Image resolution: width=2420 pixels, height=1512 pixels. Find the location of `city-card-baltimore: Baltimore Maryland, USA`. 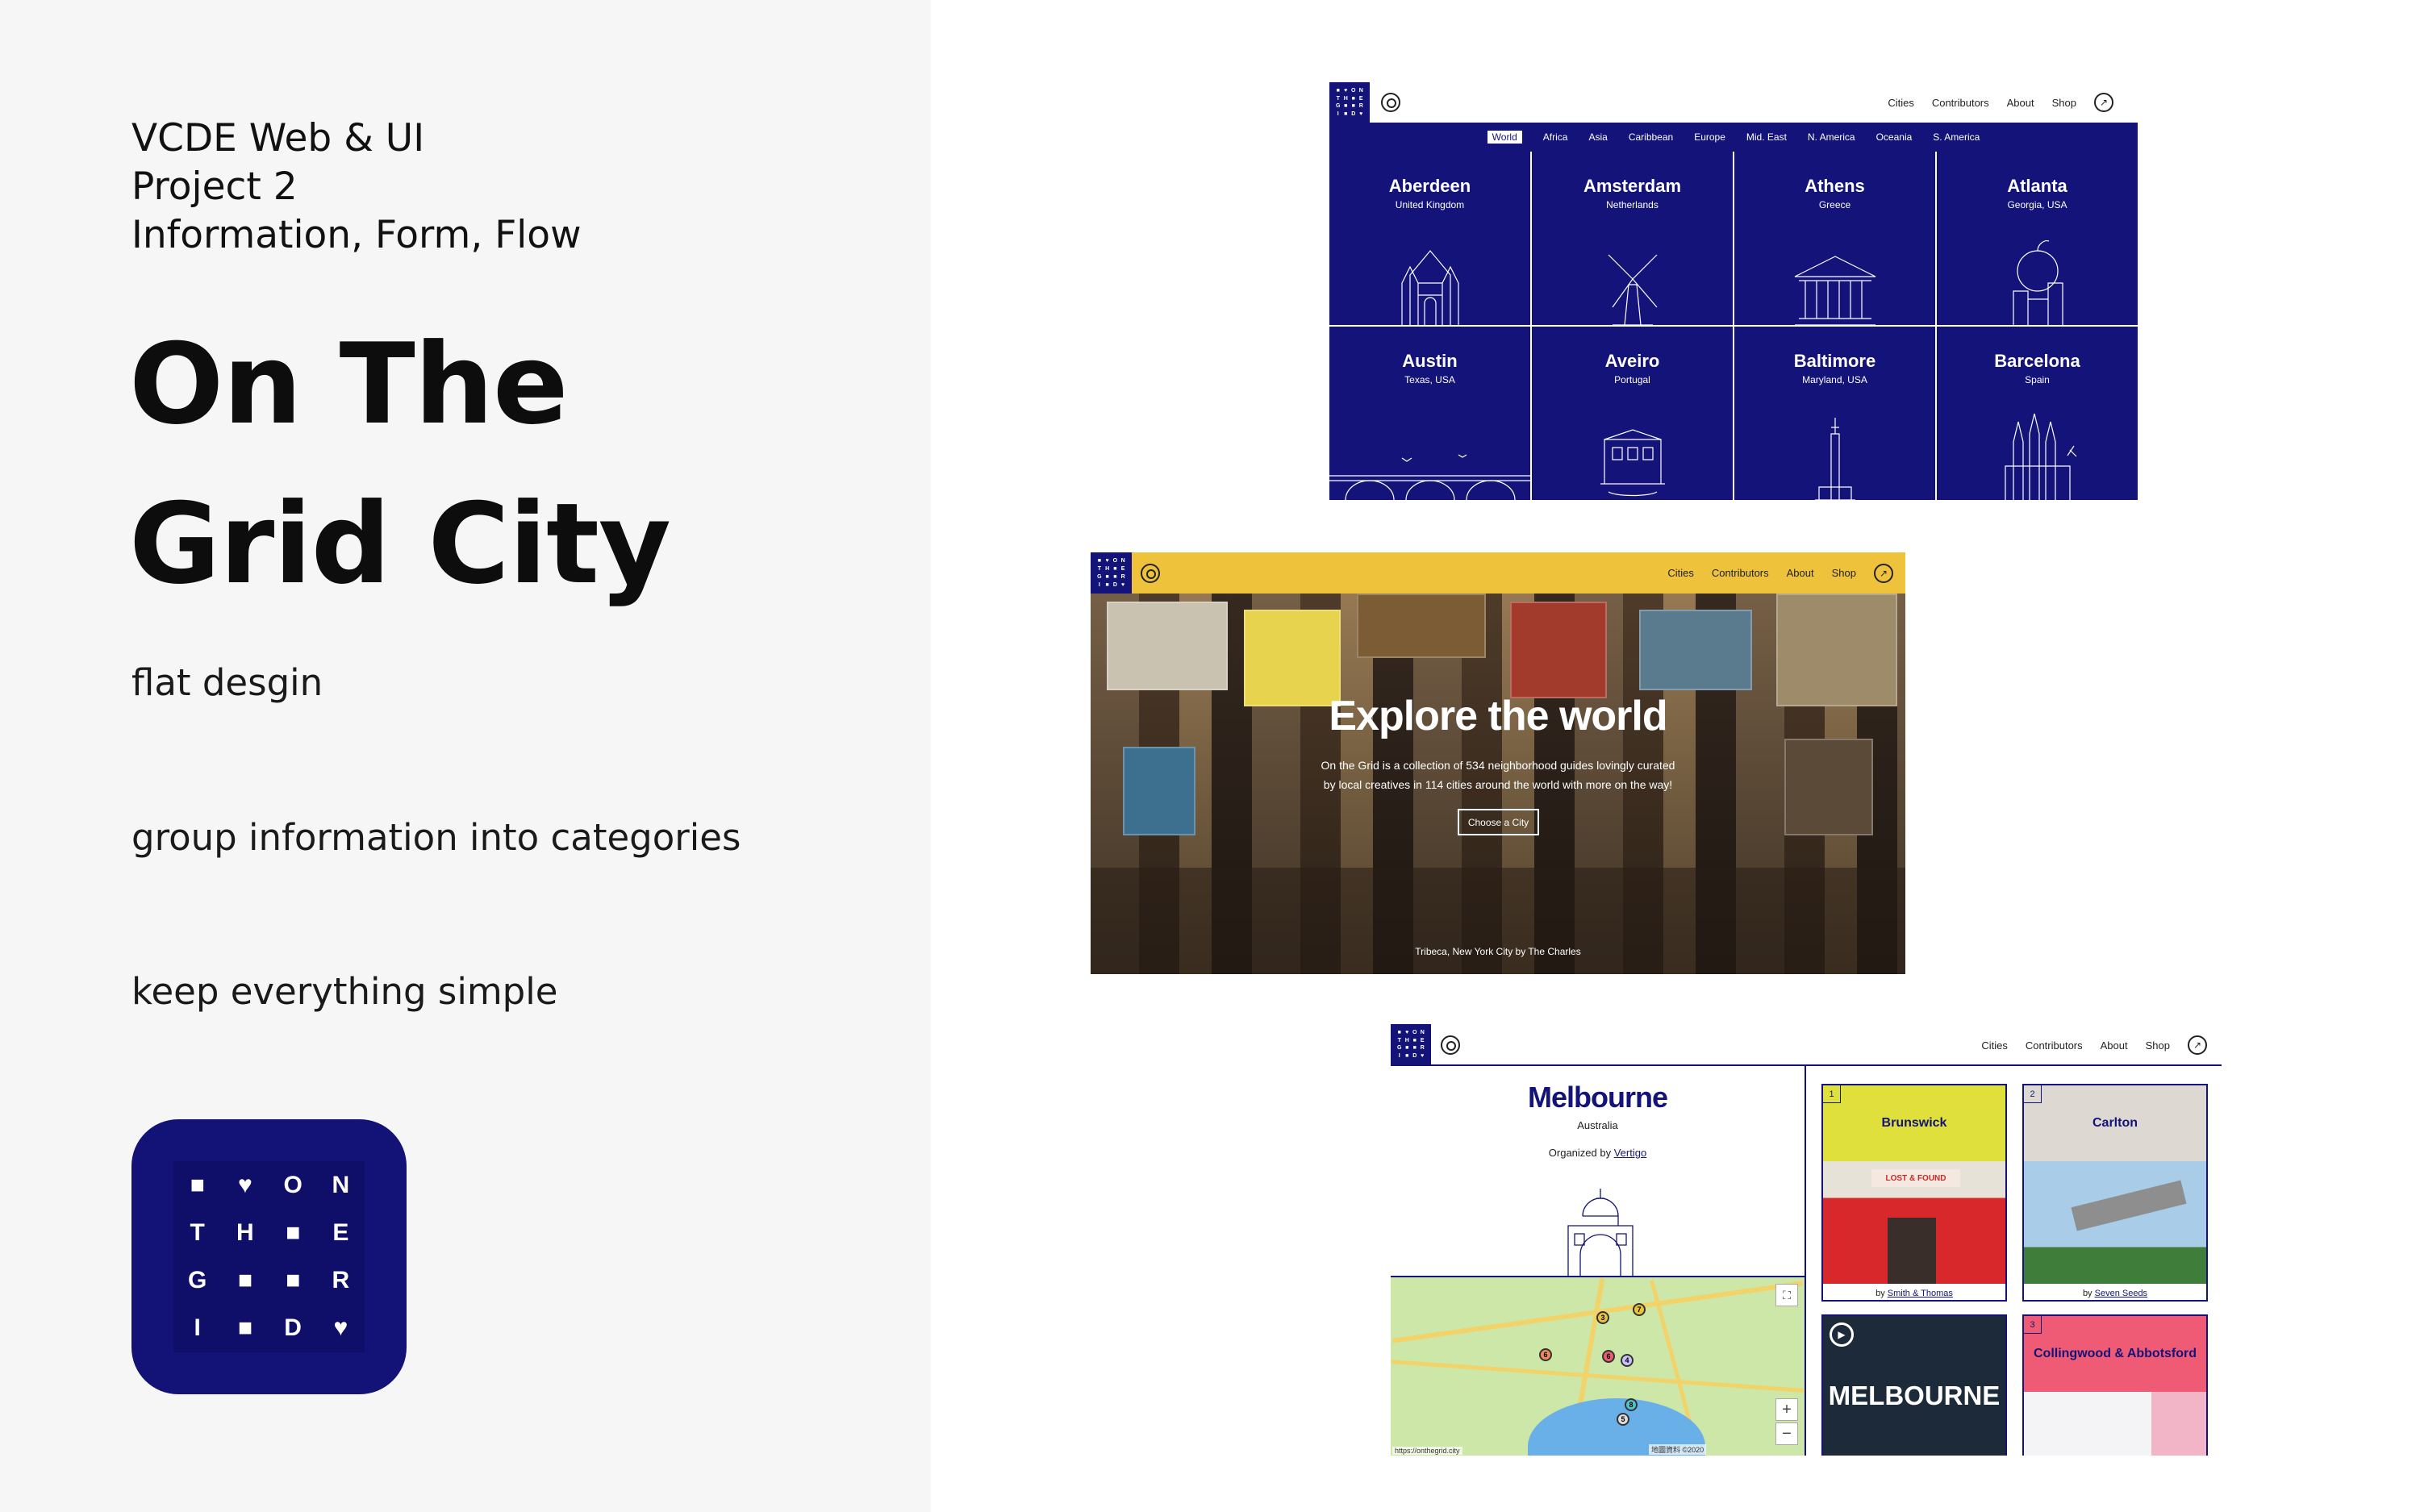

city-card-baltimore: Baltimore Maryland, USA is located at coordinates (1834, 413).